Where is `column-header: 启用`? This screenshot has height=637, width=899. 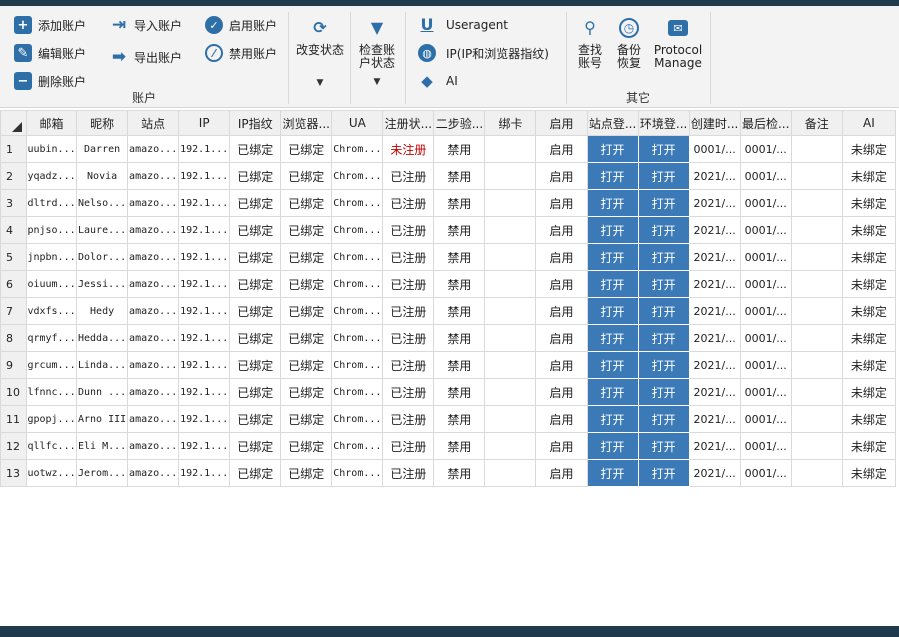
column-header: 启用 is located at coordinates (561, 123).